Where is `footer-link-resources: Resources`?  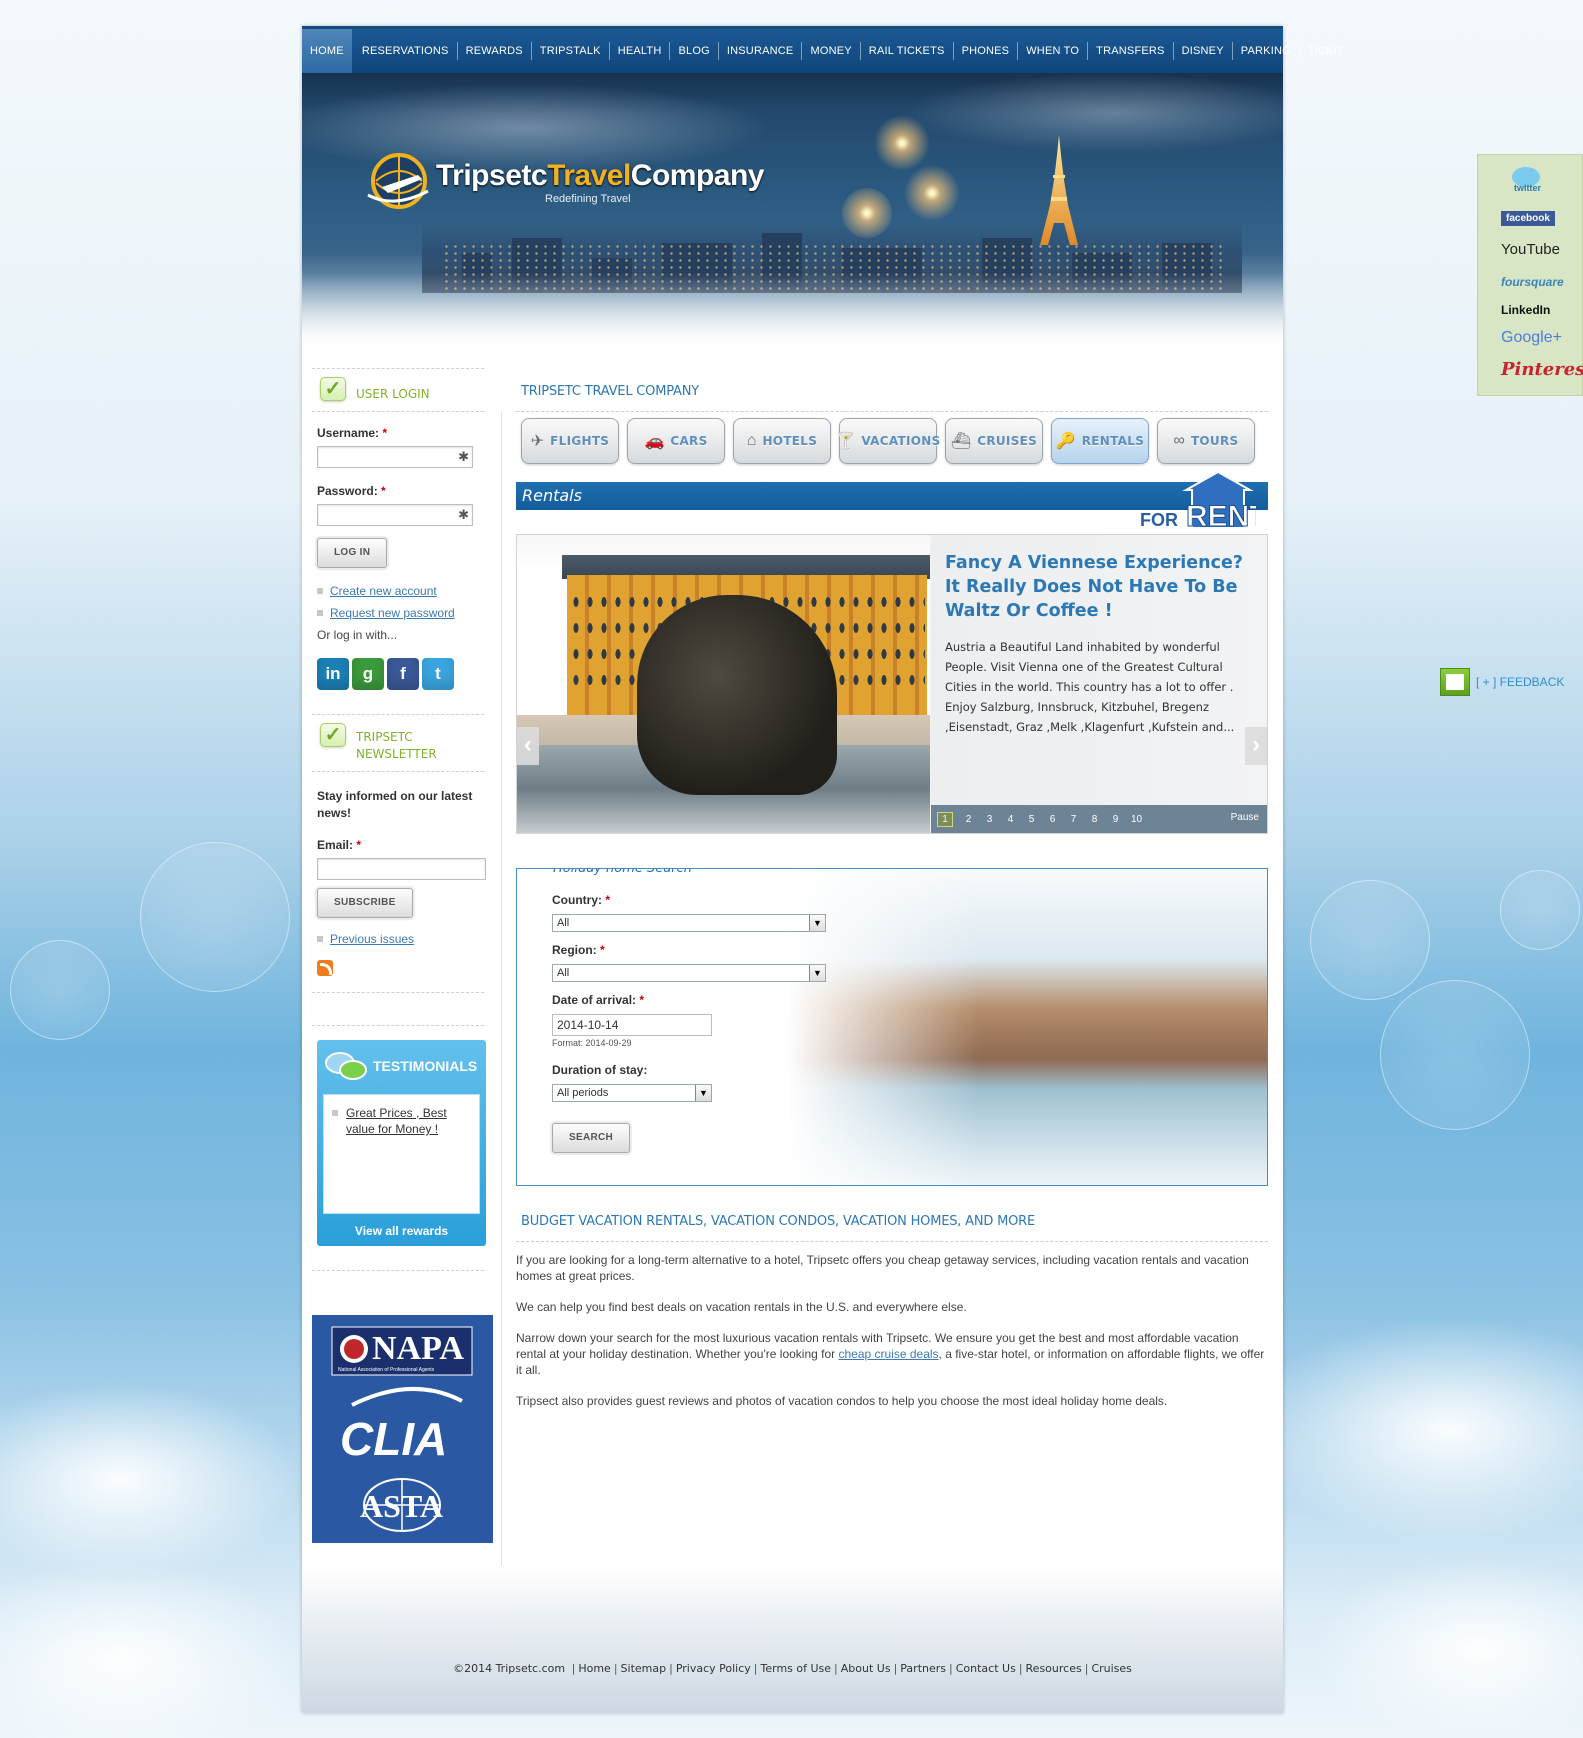
footer-link-resources: Resources is located at coordinates (1054, 1668).